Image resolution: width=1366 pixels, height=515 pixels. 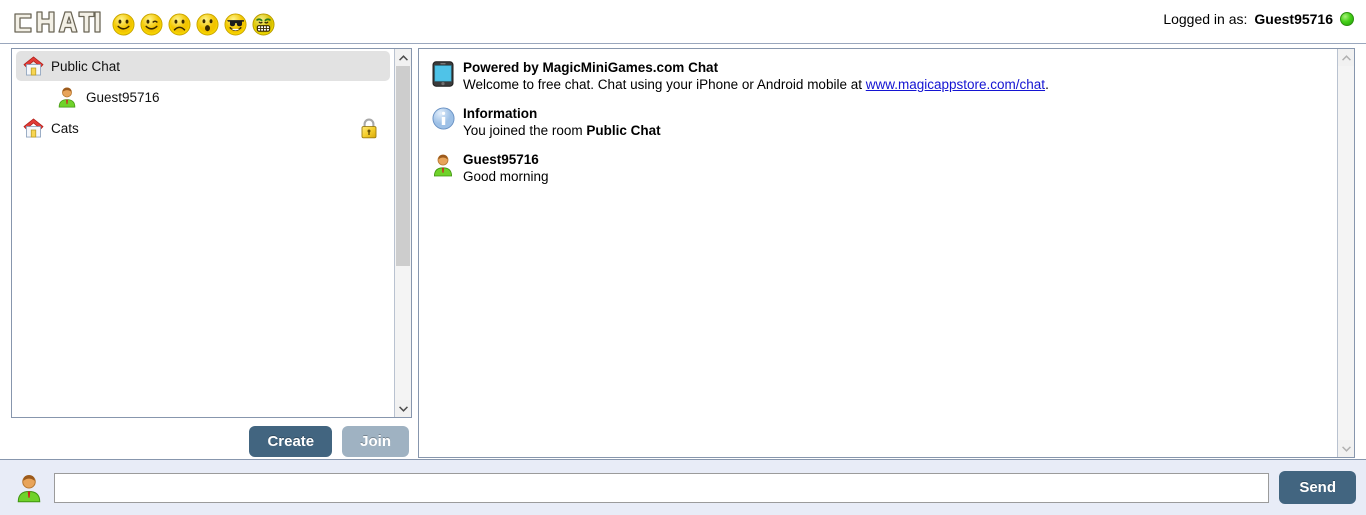 What do you see at coordinates (591, 67) in the screenshot?
I see `message-title: Powered by MagicMiniGames.com Chat` at bounding box center [591, 67].